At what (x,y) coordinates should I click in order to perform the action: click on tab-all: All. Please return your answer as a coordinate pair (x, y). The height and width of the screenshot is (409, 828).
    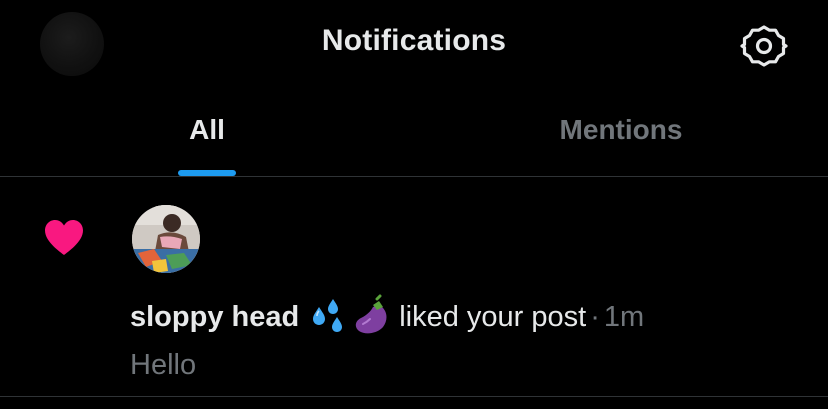
    Looking at the image, I should click on (207, 134).